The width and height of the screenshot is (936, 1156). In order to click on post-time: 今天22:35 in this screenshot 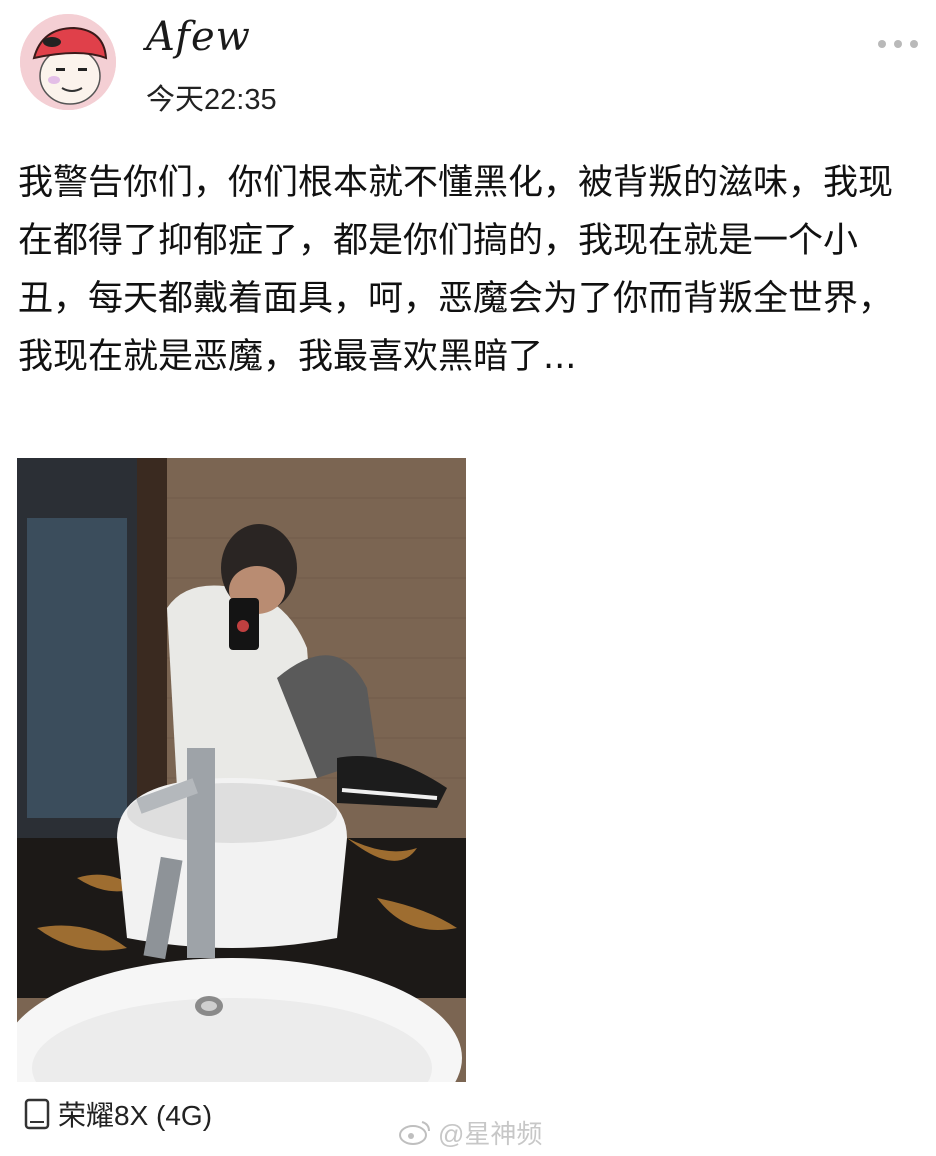, I will do `click(211, 100)`.